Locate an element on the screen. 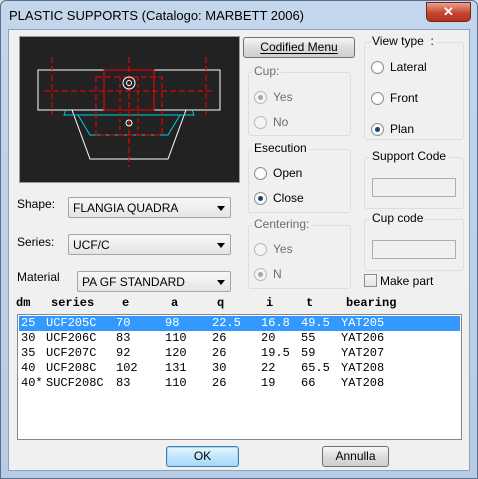  cell-series: UCF206C is located at coordinates (71, 338).